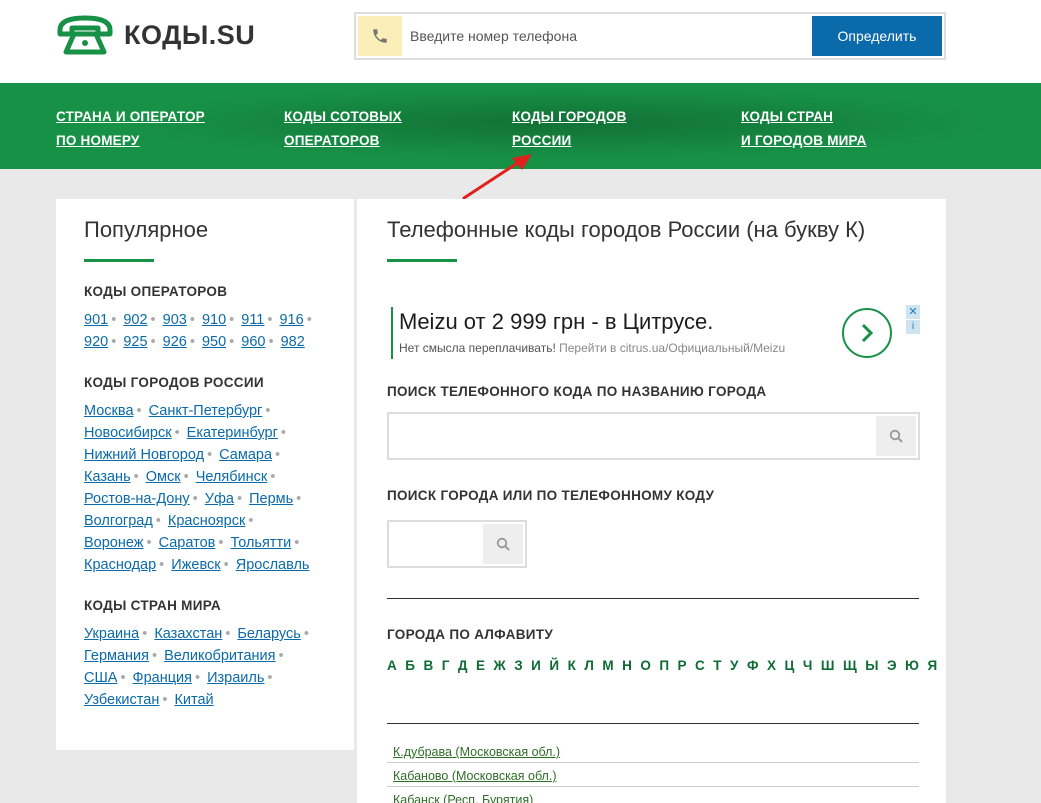 The image size is (1041, 803). Describe the element at coordinates (219, 499) in the screenshot. I see `city-link: Уфа` at that location.